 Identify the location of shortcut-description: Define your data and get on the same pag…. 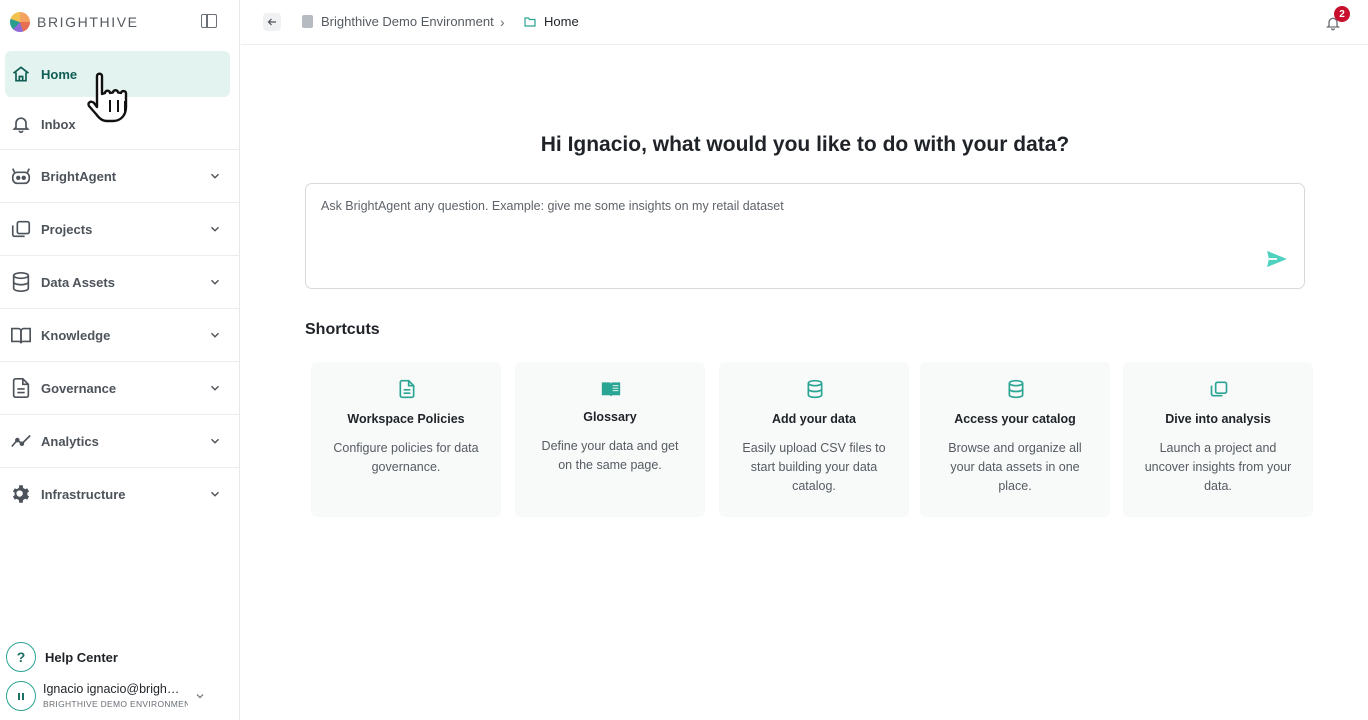
(610, 455).